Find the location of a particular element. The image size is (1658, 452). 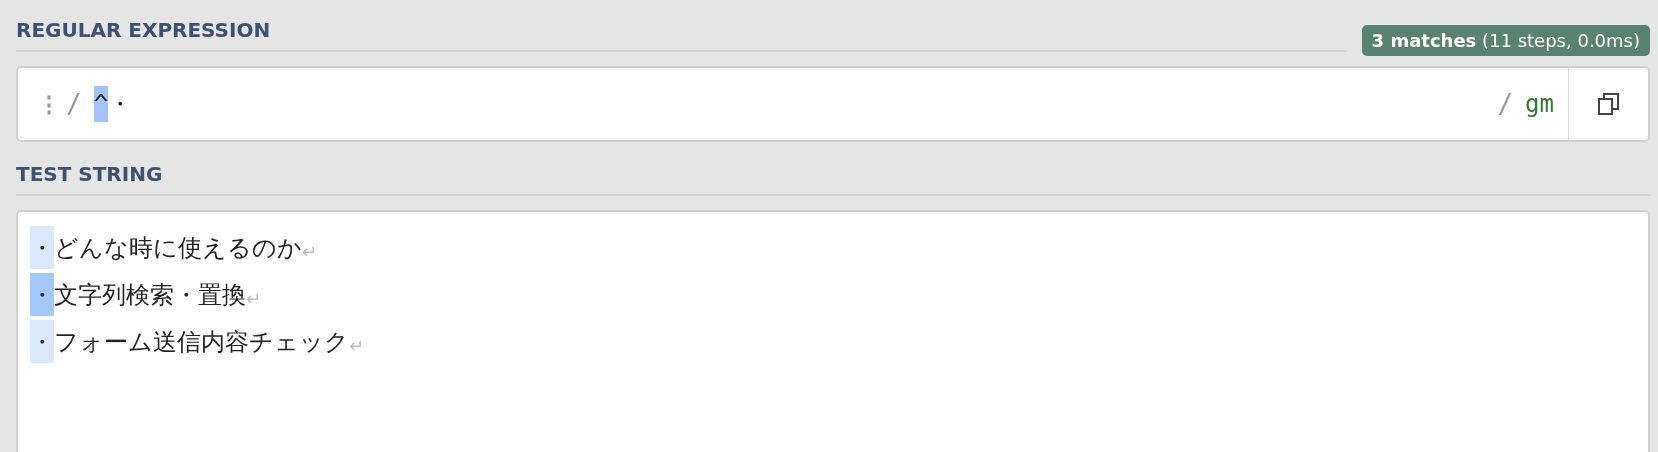

section-heading: TEST STRING is located at coordinates (89, 174).